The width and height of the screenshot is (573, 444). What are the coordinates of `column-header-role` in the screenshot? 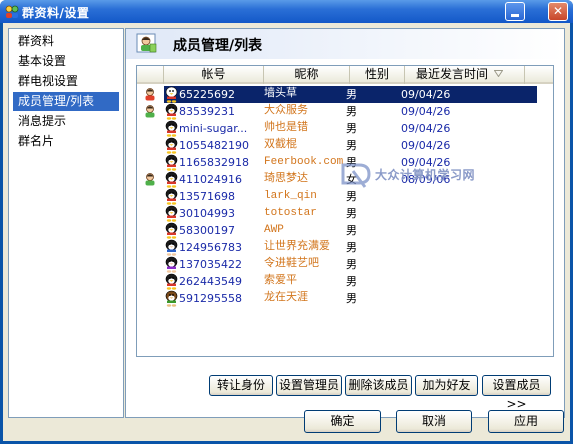 It's located at (150, 75).